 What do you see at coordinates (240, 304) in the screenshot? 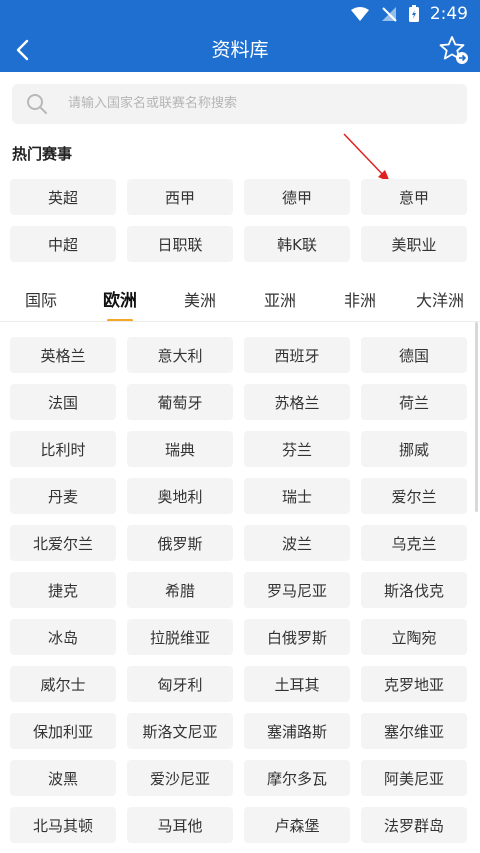
I see `region-tabs: 国际 欧洲 美洲 亚洲 非洲 大洋洲` at bounding box center [240, 304].